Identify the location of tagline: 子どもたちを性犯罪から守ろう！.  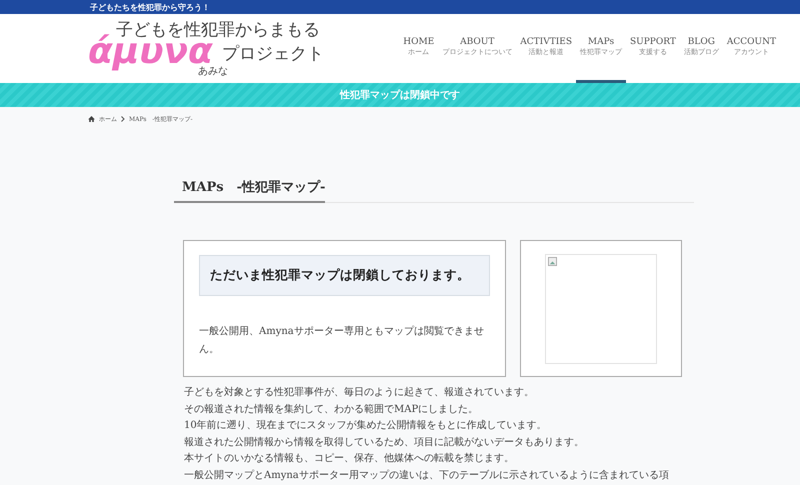
(150, 7).